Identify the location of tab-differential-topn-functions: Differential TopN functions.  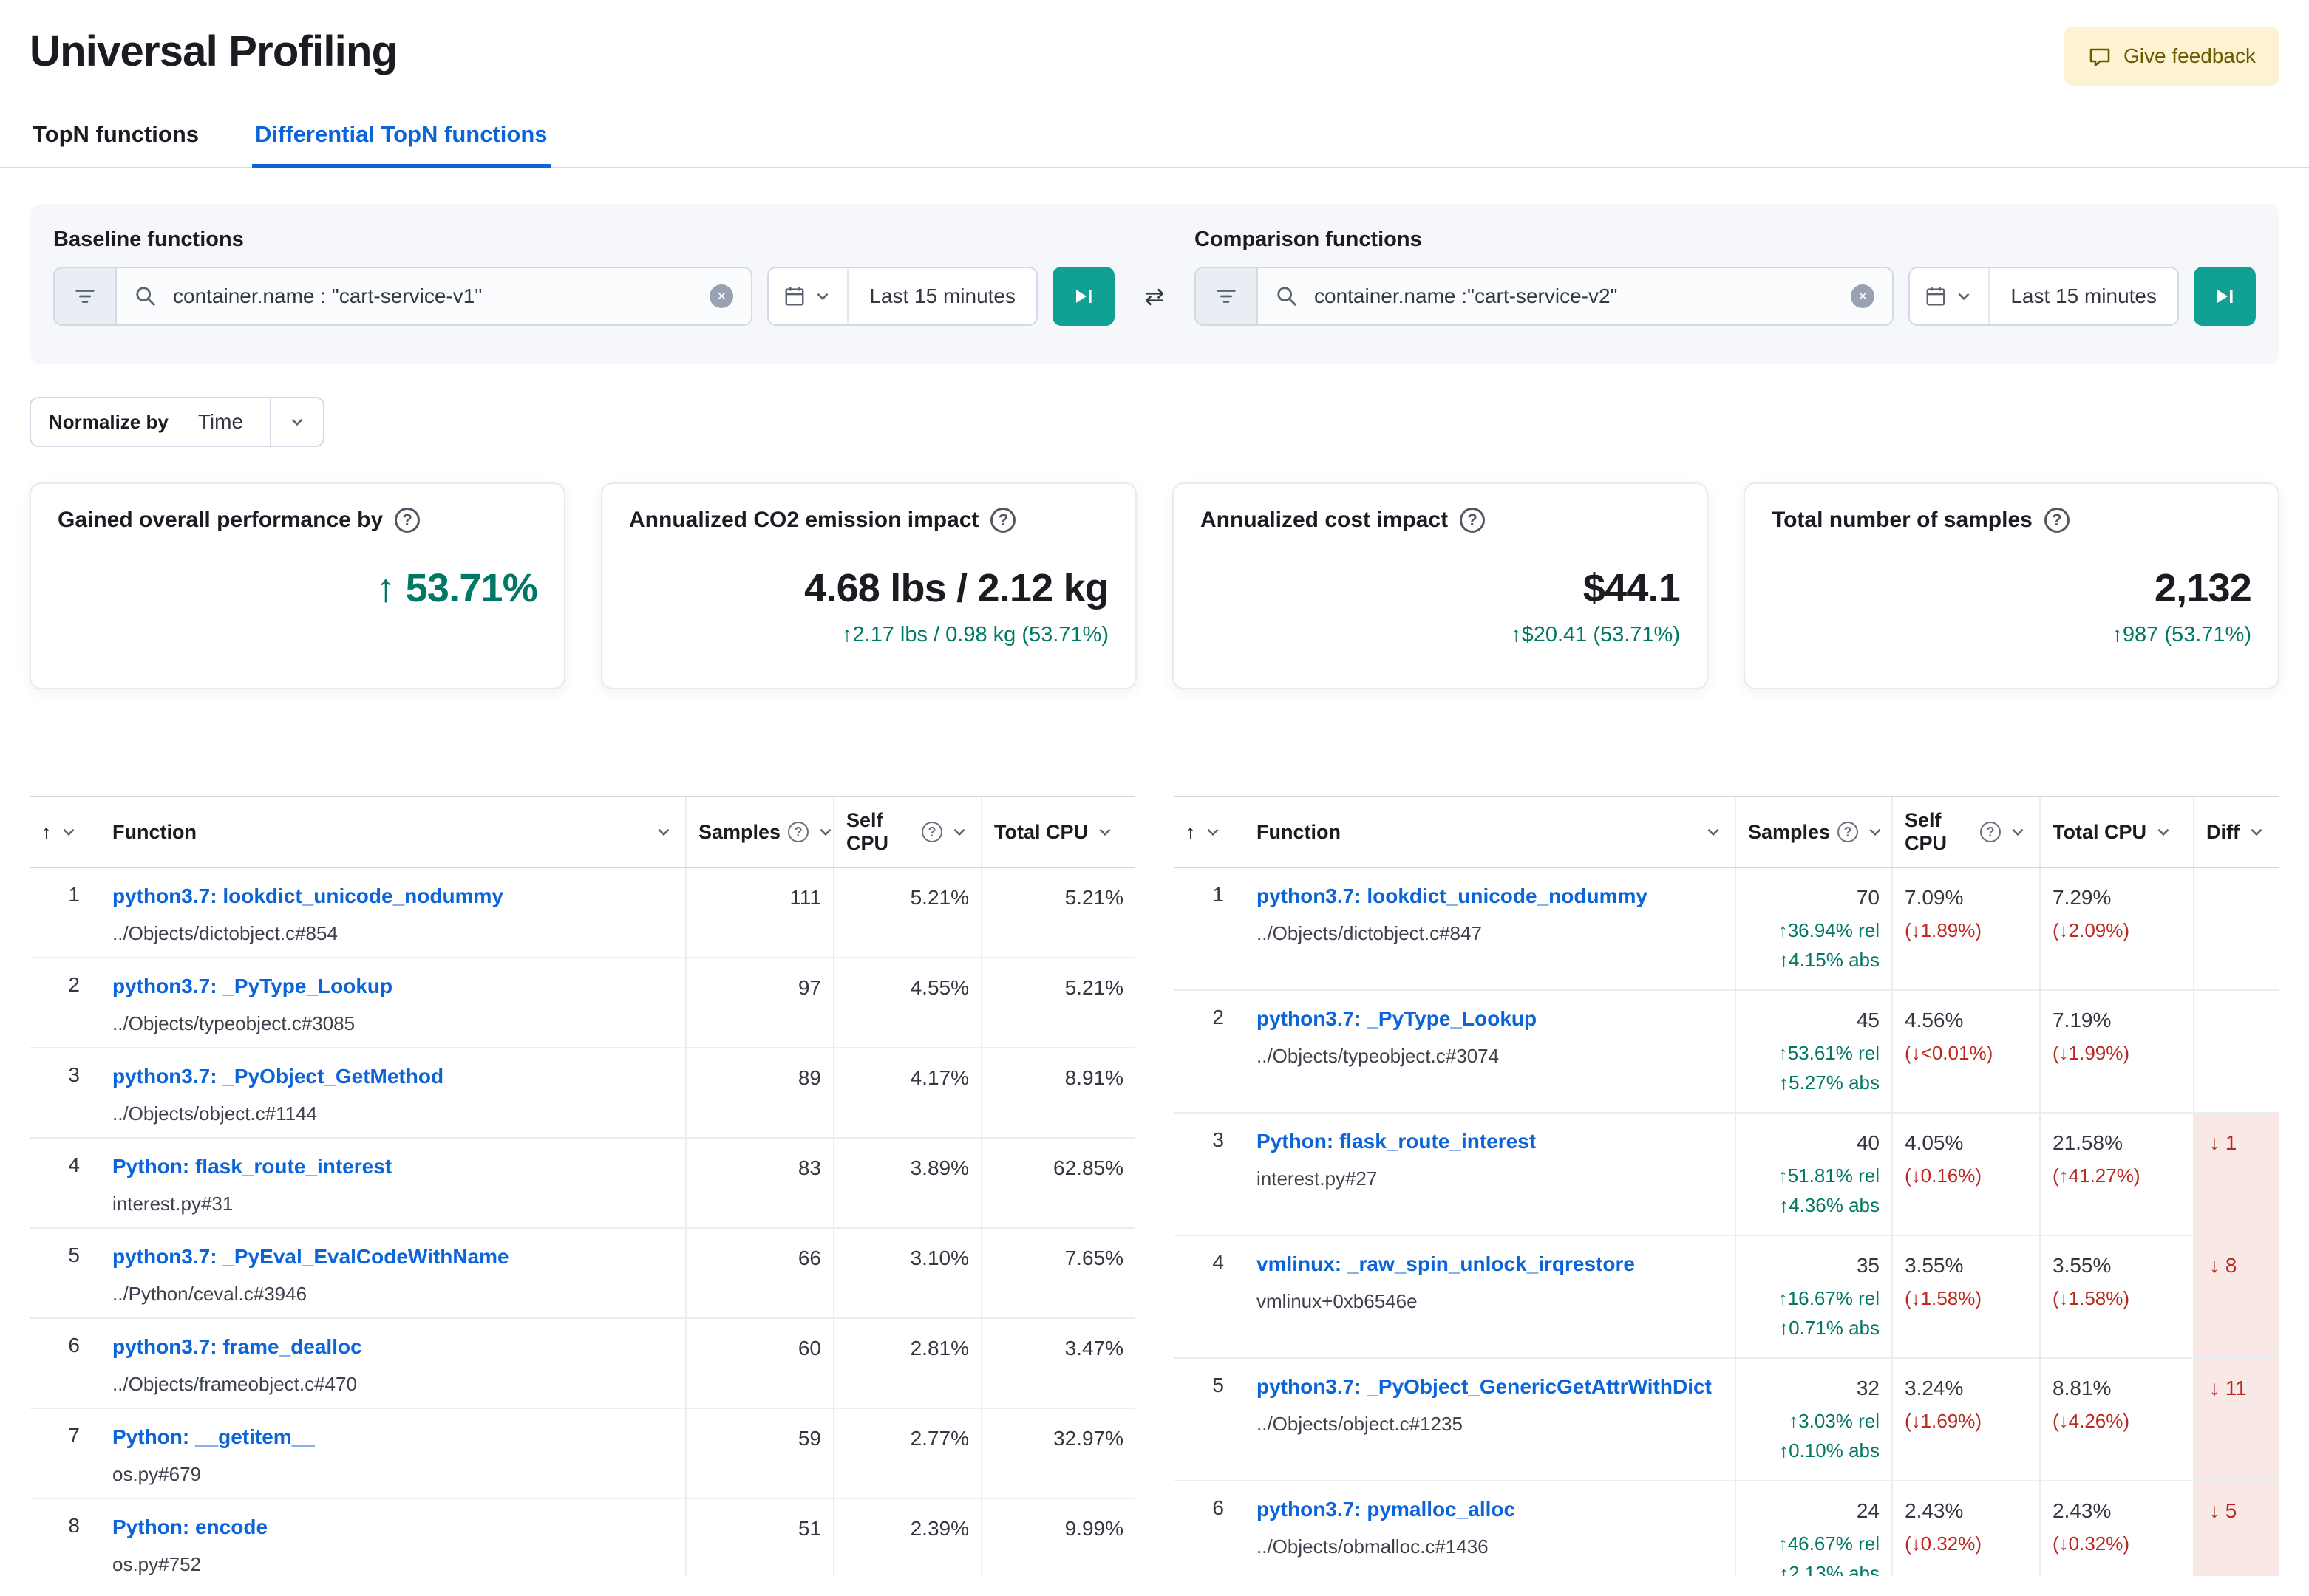
(401, 137).